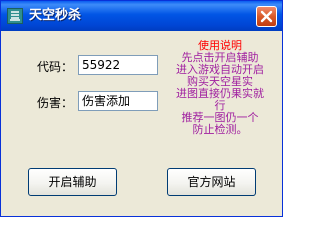 The width and height of the screenshot is (320, 240). What do you see at coordinates (55, 103) in the screenshot?
I see `damage-label: 伤害：` at bounding box center [55, 103].